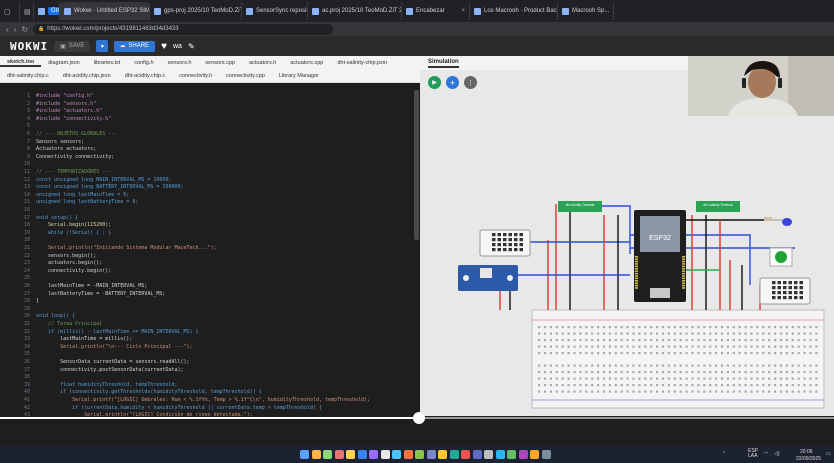 The width and height of the screenshot is (834, 463). I want to click on editor-tab: Library Manager, so click(299, 76).